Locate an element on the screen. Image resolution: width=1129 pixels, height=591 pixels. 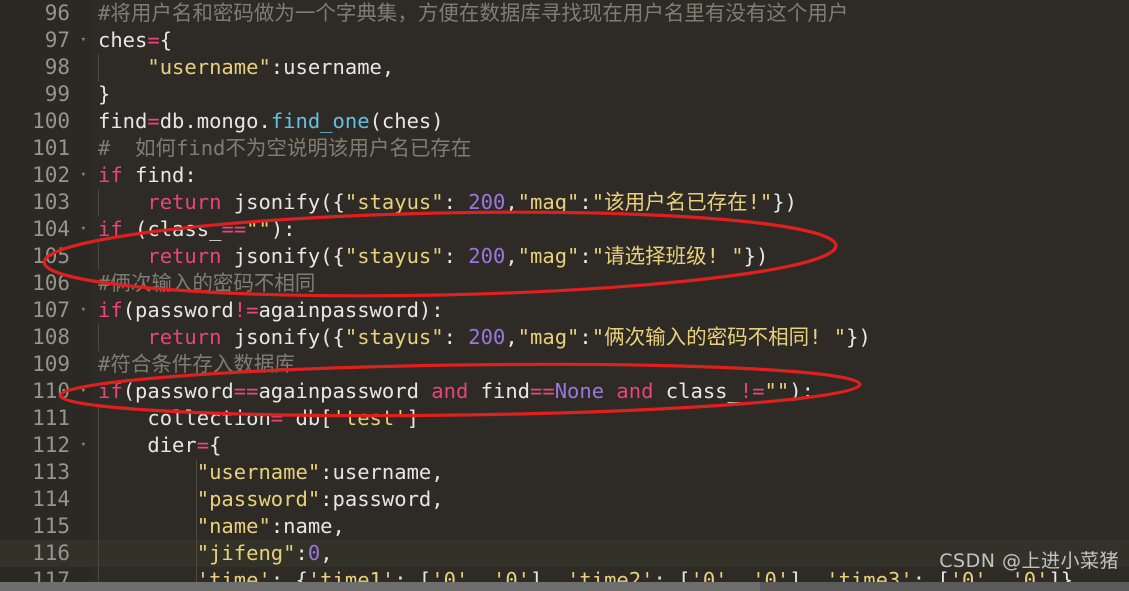
code-token-comment: # 如何find不为空说明该用户名已存在 is located at coordinates (285, 148).